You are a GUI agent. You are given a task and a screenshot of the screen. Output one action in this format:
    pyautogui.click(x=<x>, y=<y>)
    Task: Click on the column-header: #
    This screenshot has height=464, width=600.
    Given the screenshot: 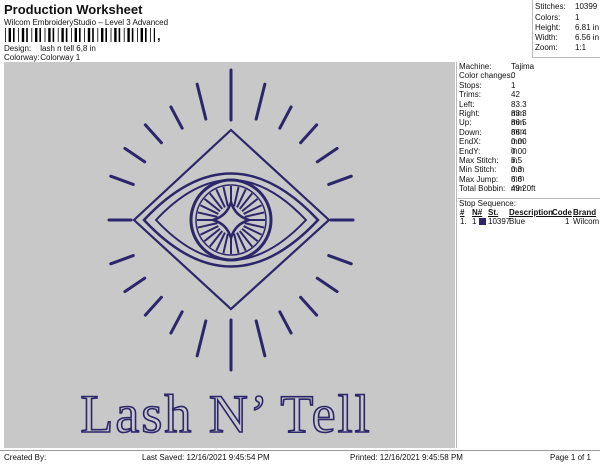 What is the action you would take?
    pyautogui.click(x=462, y=212)
    